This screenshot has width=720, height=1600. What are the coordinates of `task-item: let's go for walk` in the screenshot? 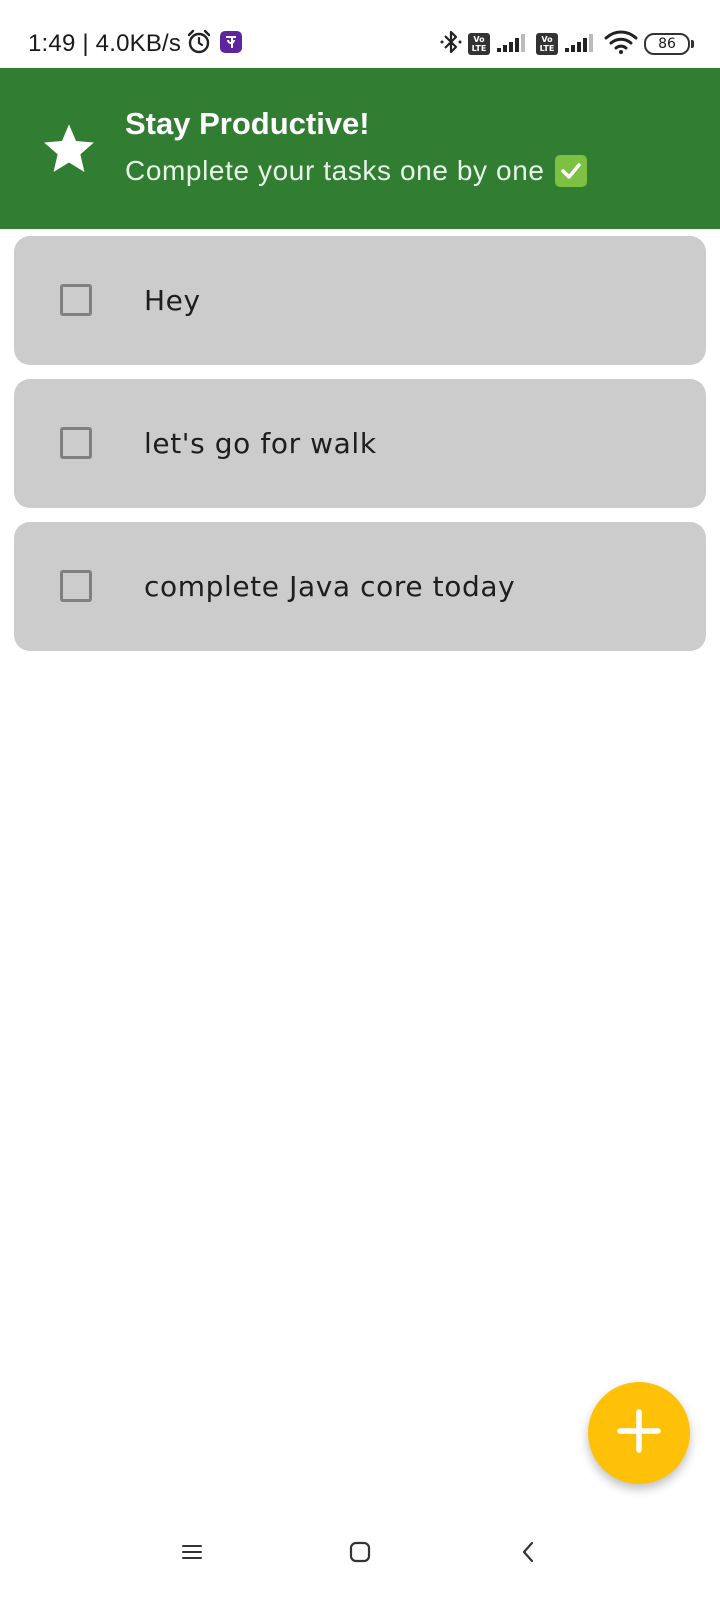 It's located at (360, 443).